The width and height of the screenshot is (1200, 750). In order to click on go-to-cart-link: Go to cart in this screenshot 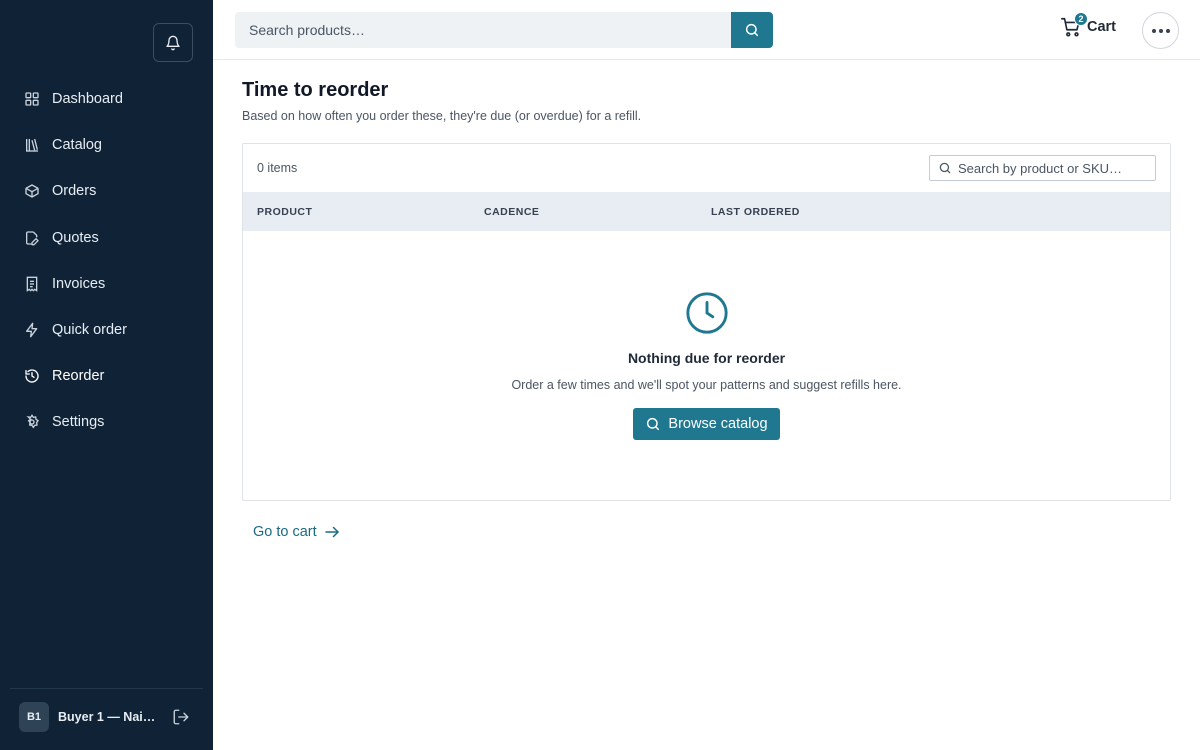, I will do `click(297, 532)`.